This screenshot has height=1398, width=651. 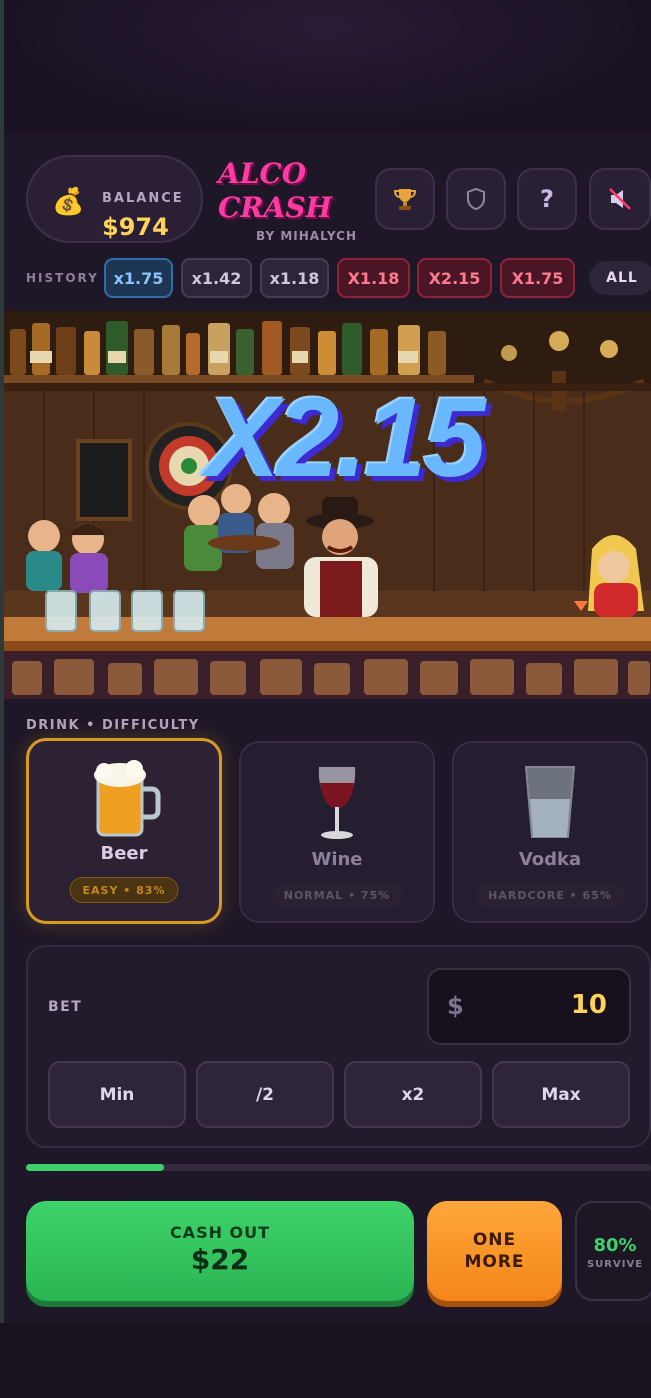 What do you see at coordinates (454, 278) in the screenshot?
I see `history-chip: X2.15` at bounding box center [454, 278].